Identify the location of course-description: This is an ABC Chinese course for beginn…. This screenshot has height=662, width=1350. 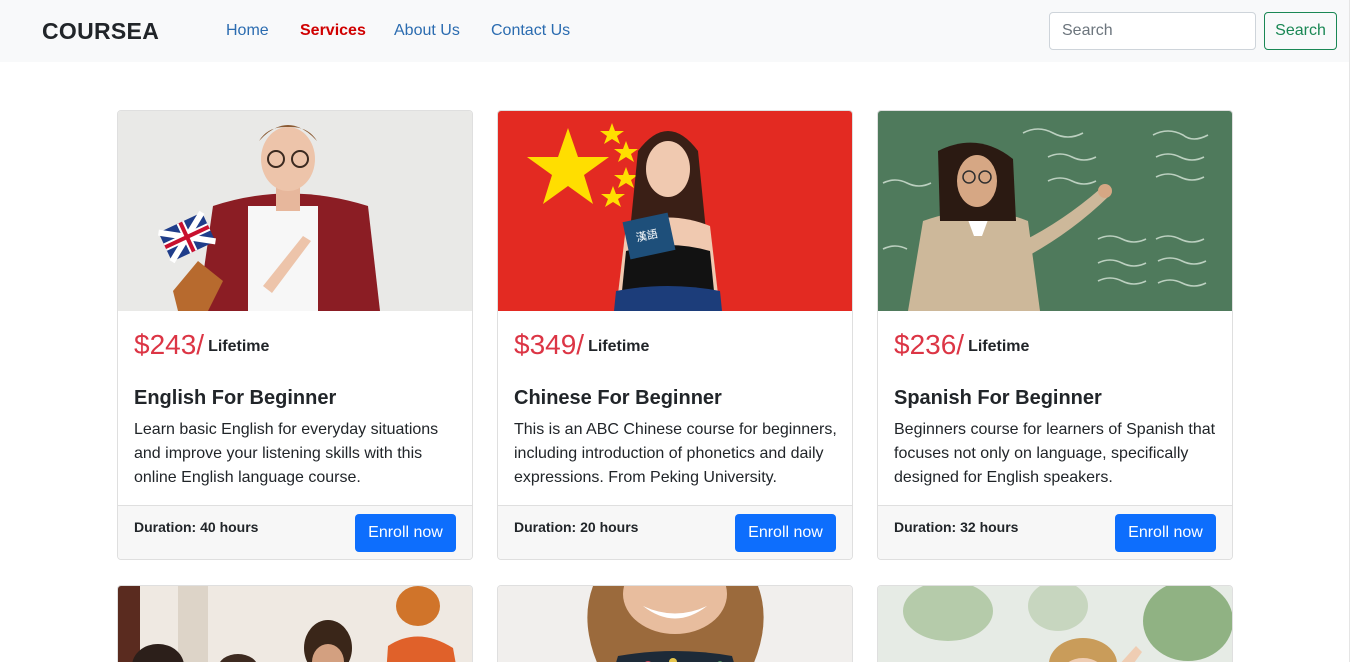
(675, 453).